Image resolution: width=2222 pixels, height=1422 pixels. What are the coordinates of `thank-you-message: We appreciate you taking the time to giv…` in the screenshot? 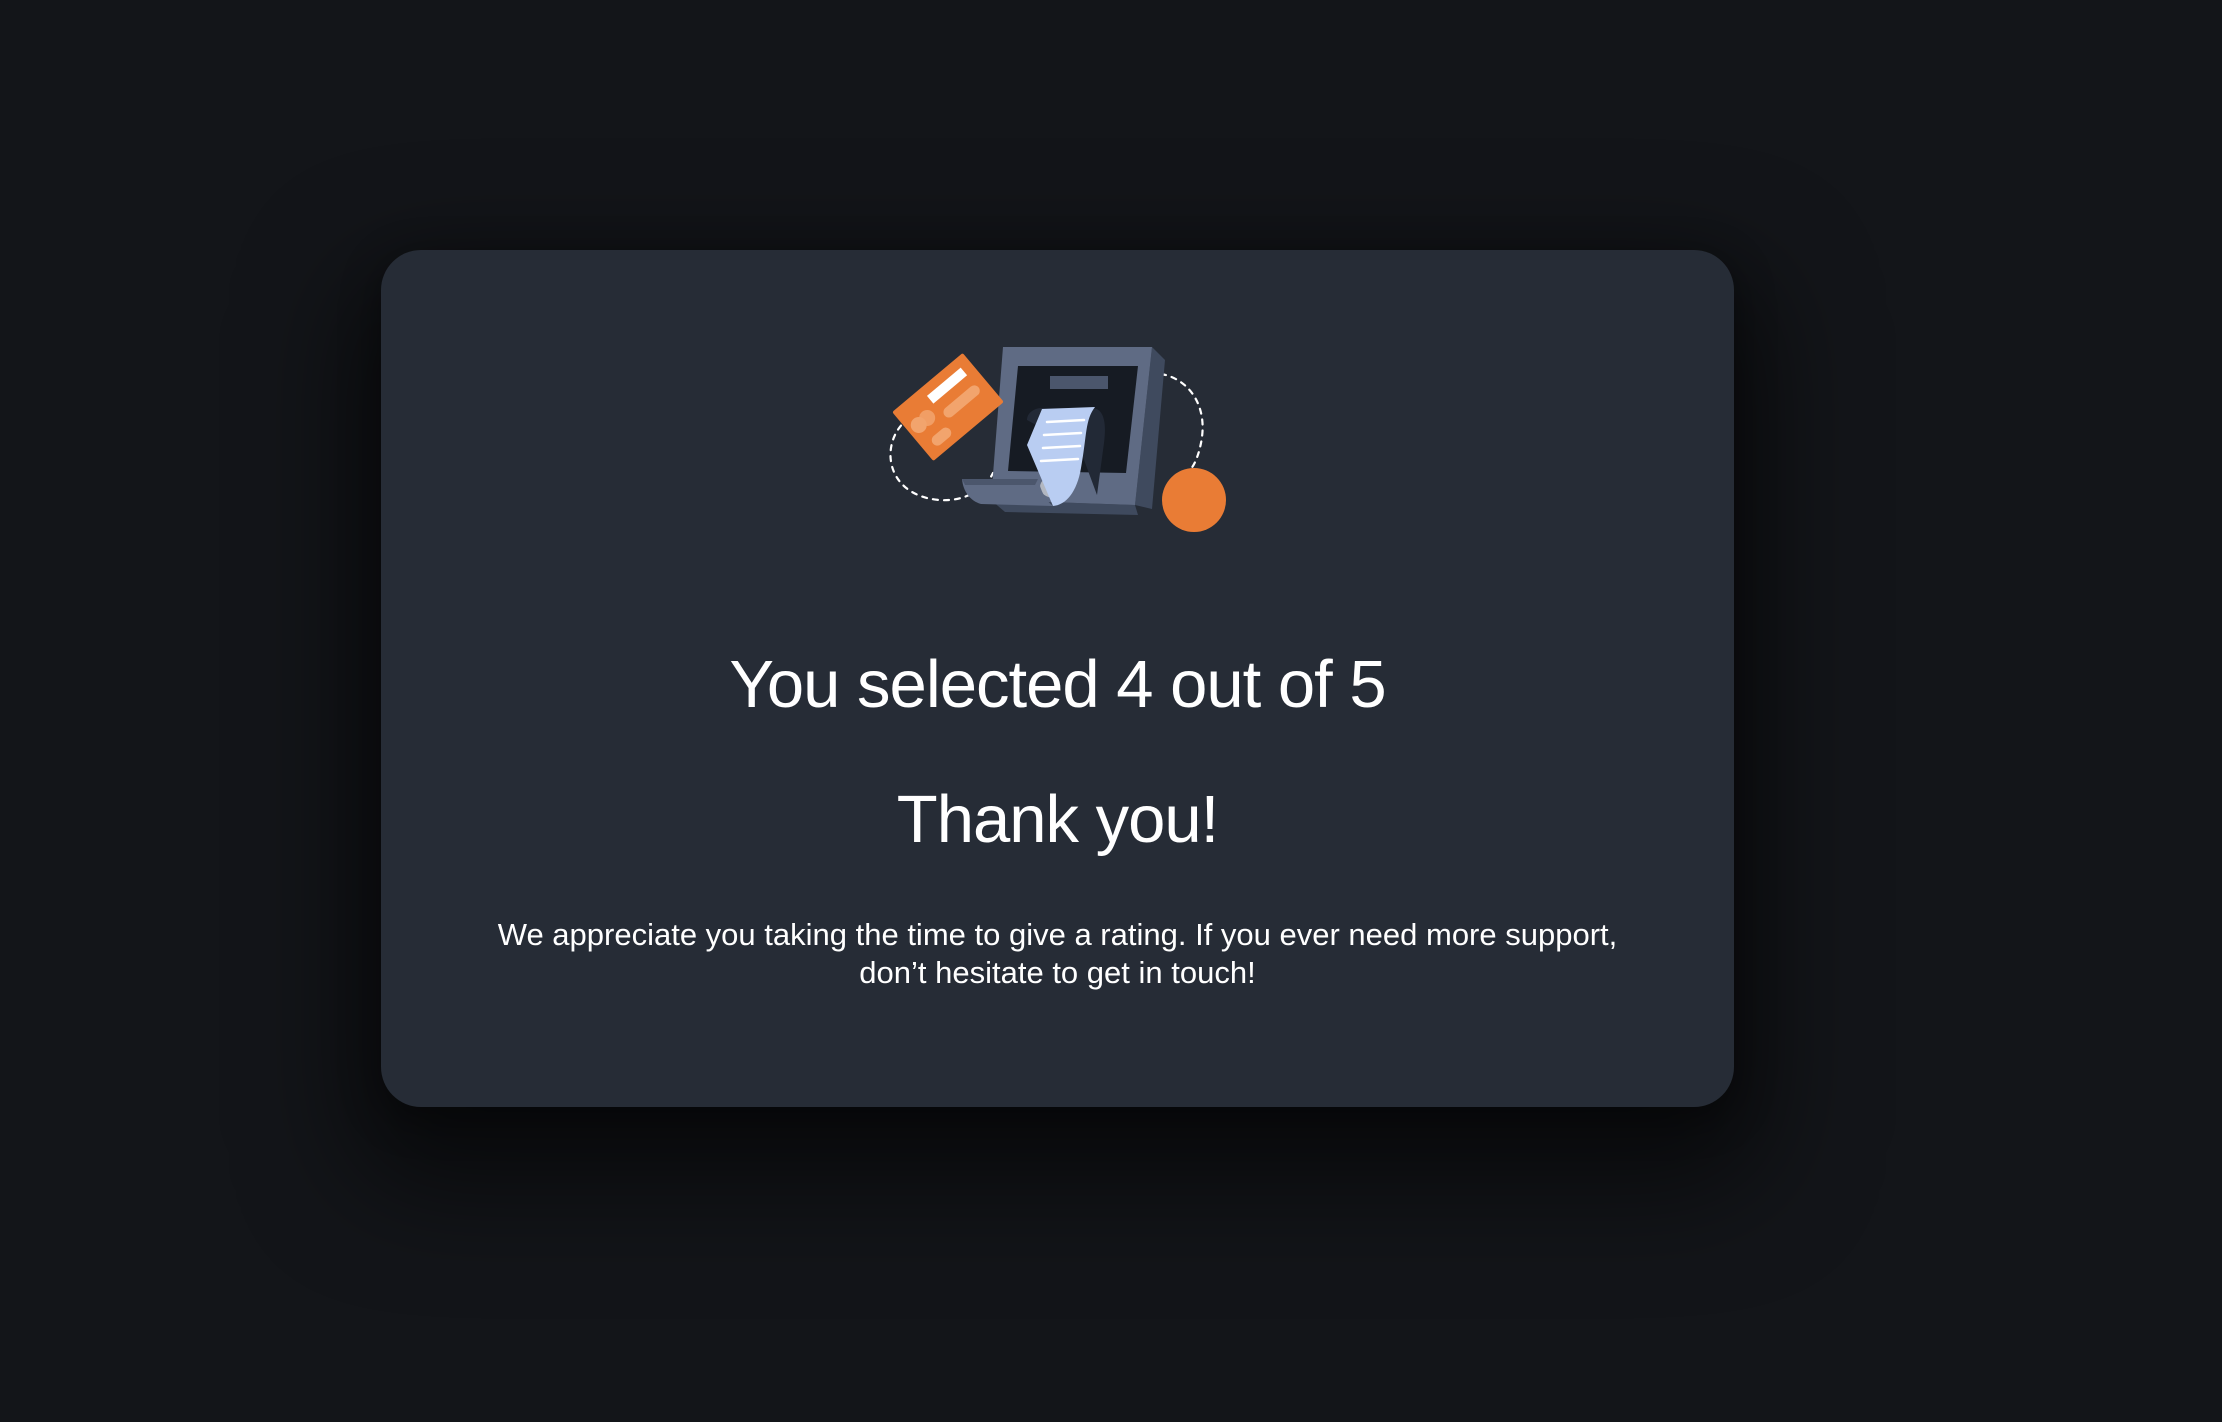 It's located at (1057, 953).